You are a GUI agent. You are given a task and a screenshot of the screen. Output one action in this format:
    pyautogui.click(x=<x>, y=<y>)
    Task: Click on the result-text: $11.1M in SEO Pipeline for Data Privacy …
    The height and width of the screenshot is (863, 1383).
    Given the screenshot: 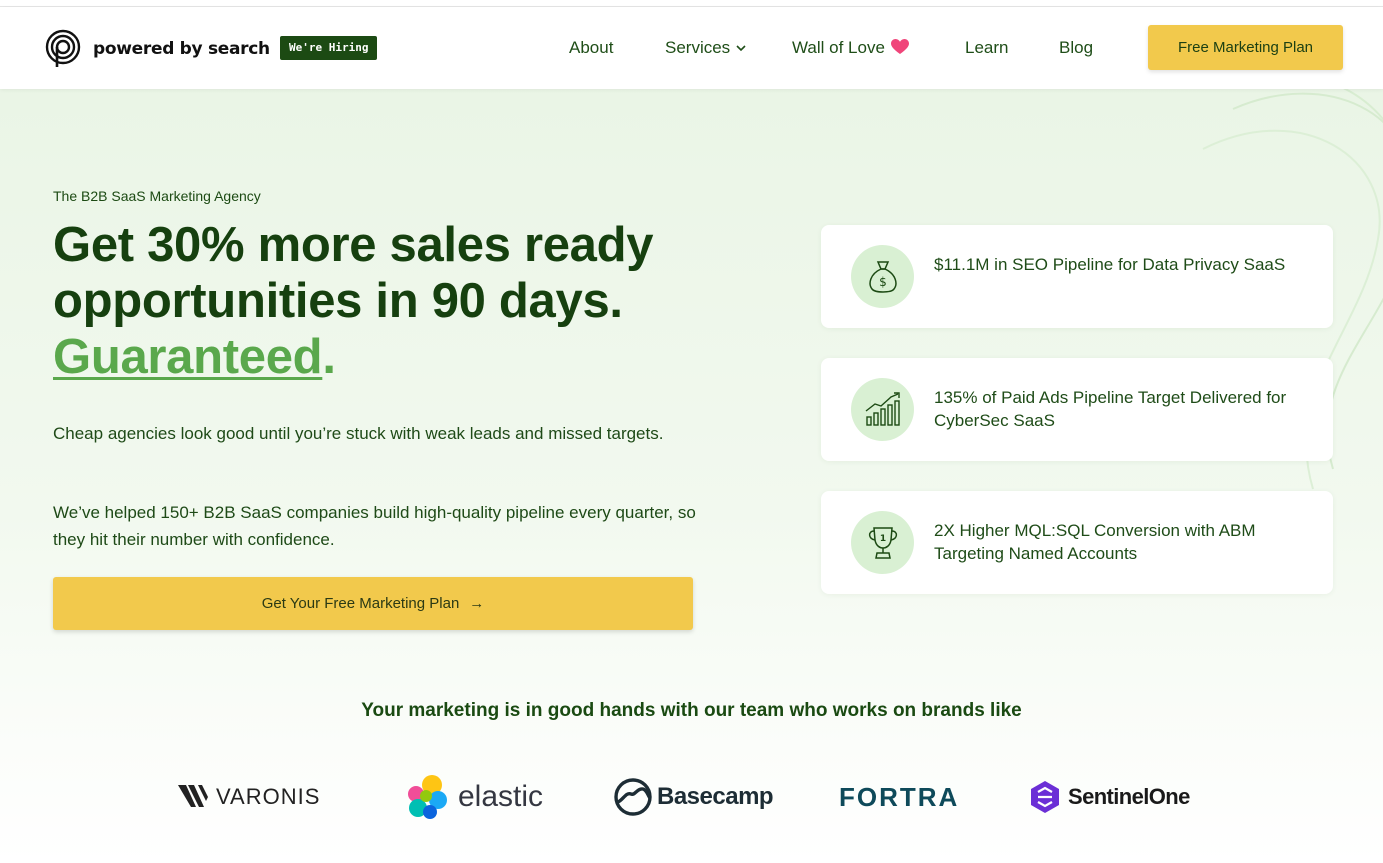 What is the action you would take?
    pyautogui.click(x=1110, y=264)
    